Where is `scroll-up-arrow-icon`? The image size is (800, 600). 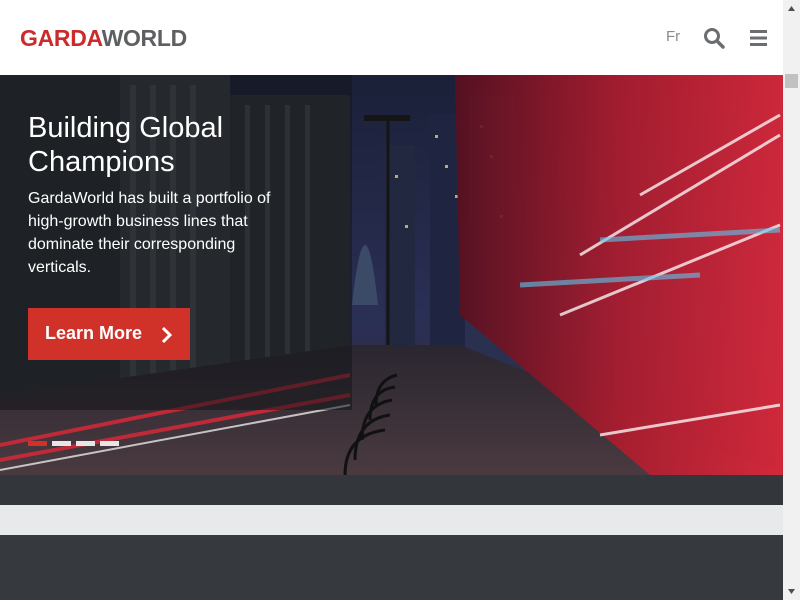 scroll-up-arrow-icon is located at coordinates (791, 8).